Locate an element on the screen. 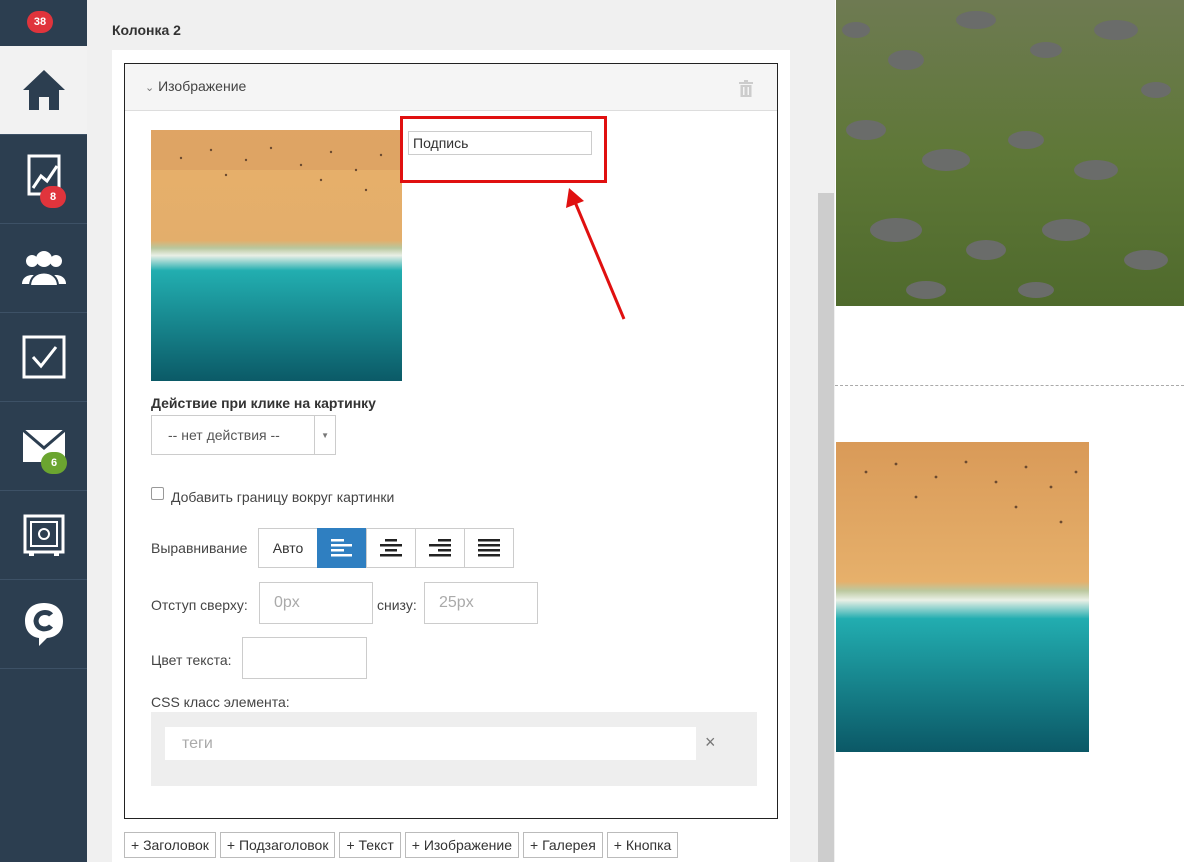 This screenshot has width=1184, height=862. landscape-image-preview is located at coordinates (1010, 153).